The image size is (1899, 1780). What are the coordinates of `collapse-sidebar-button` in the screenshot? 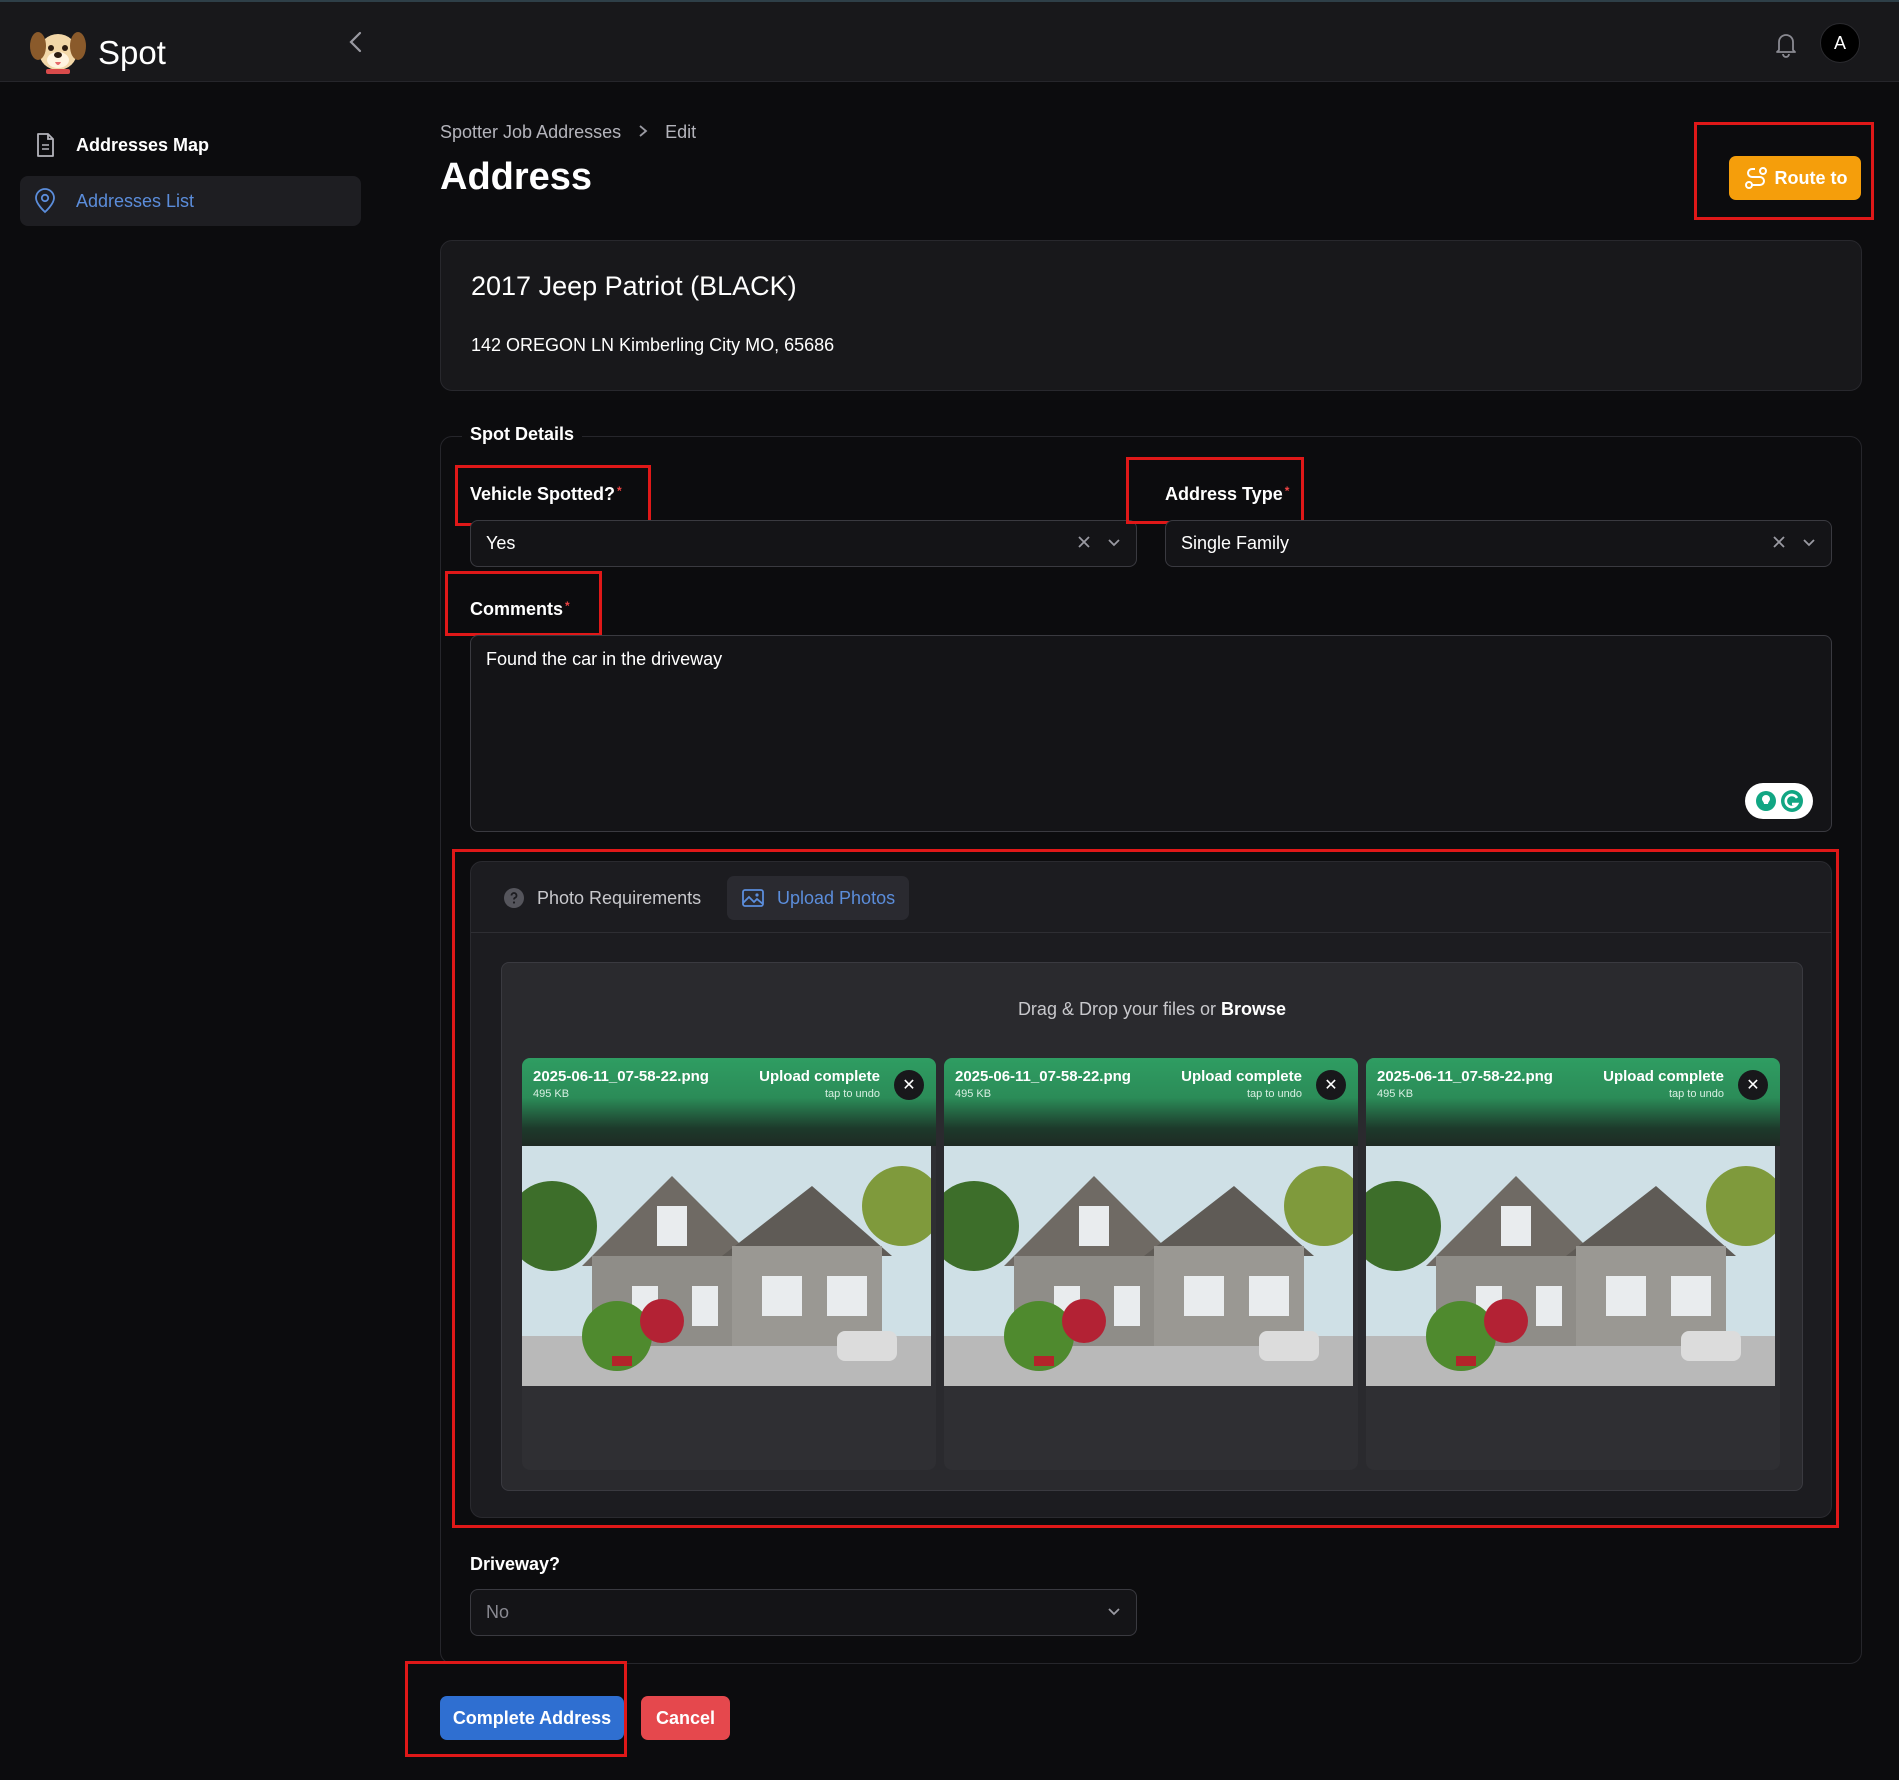 It's located at (356, 42).